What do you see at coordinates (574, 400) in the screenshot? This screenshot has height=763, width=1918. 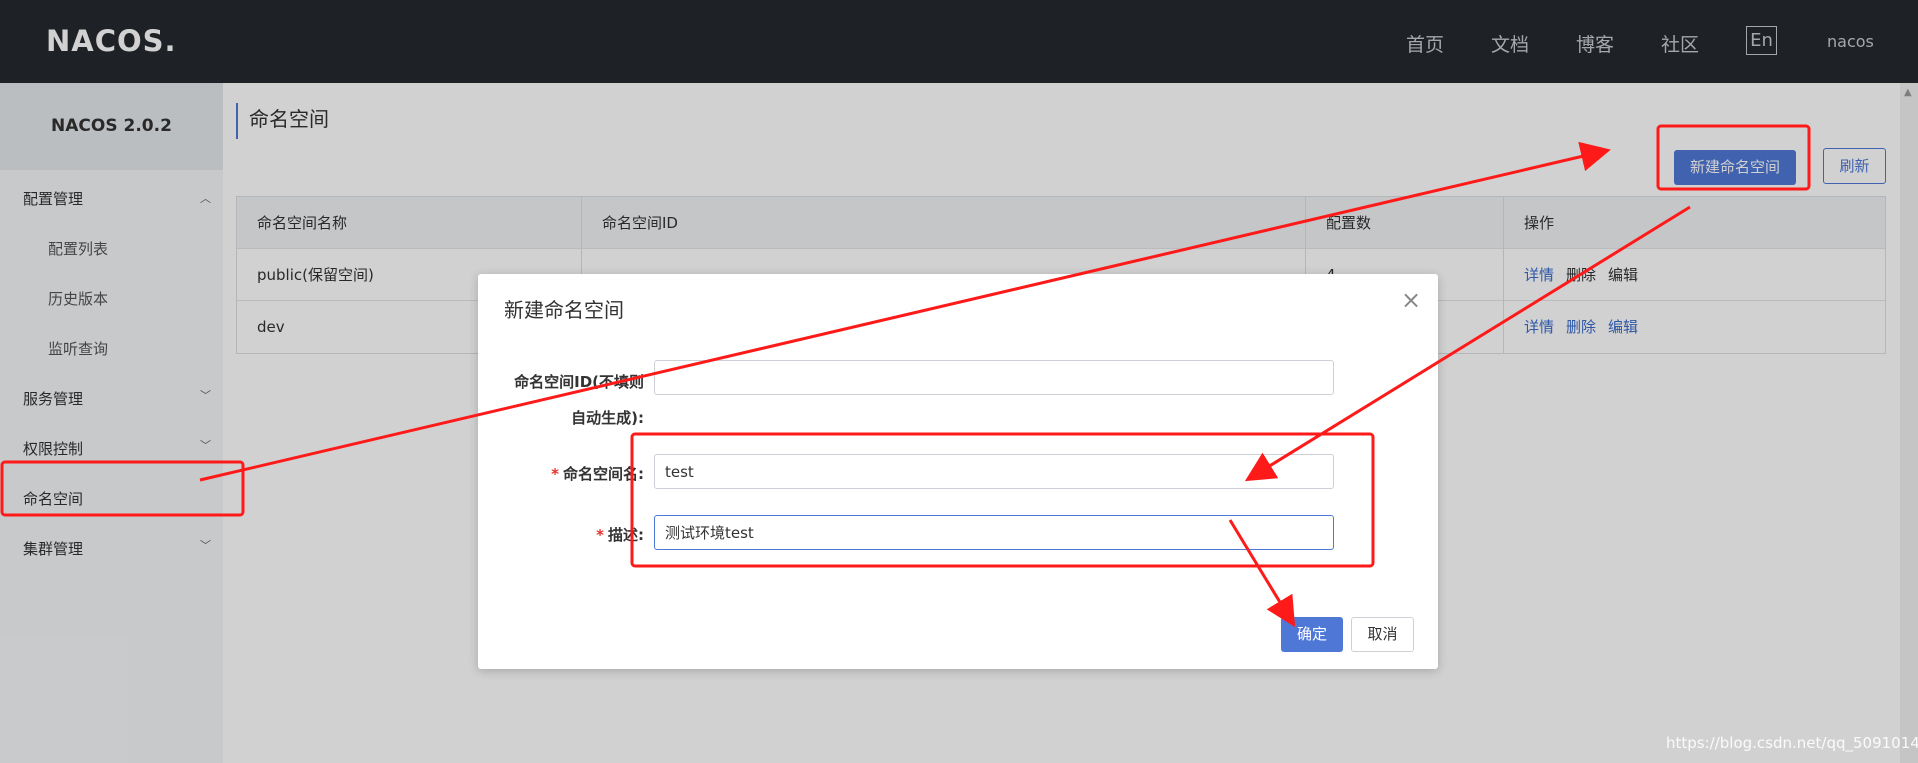 I see `namespace-id-label: 命名空间ID(不填则 自动生成):` at bounding box center [574, 400].